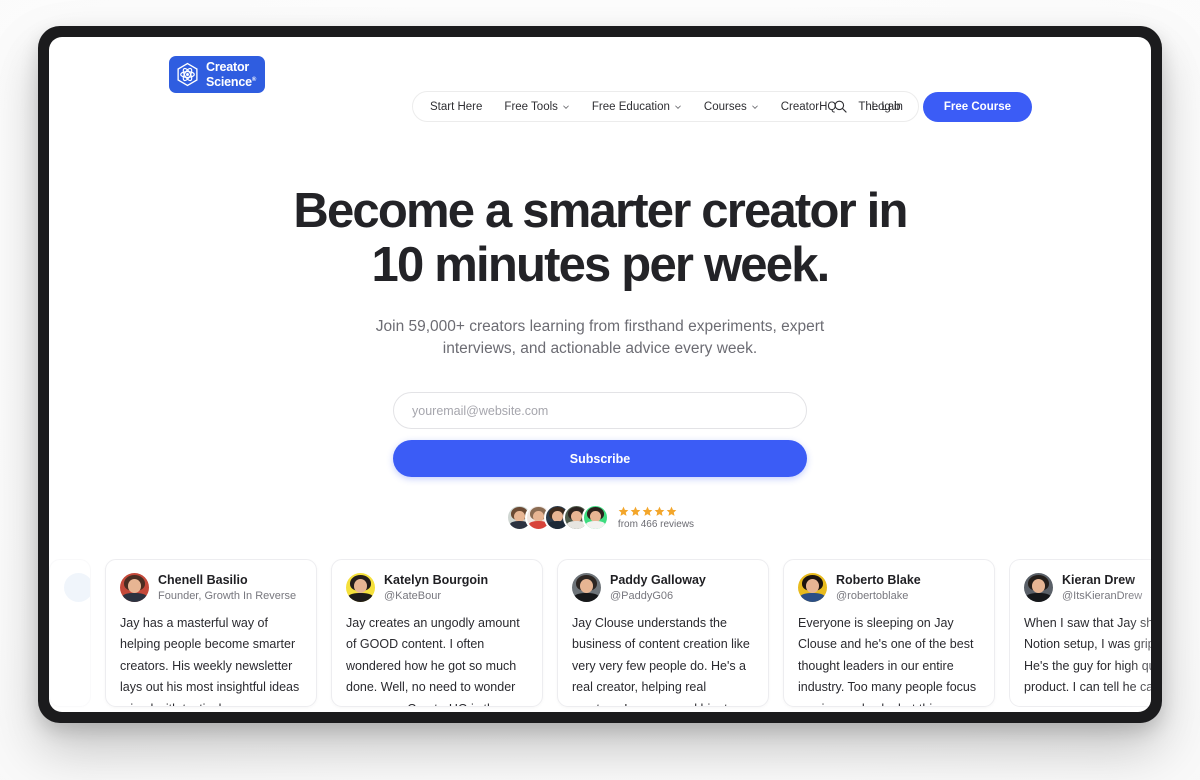 The width and height of the screenshot is (1200, 780). What do you see at coordinates (437, 588) in the screenshot?
I see `testimonial-header: Katelyn Bourgoin @KateBour` at bounding box center [437, 588].